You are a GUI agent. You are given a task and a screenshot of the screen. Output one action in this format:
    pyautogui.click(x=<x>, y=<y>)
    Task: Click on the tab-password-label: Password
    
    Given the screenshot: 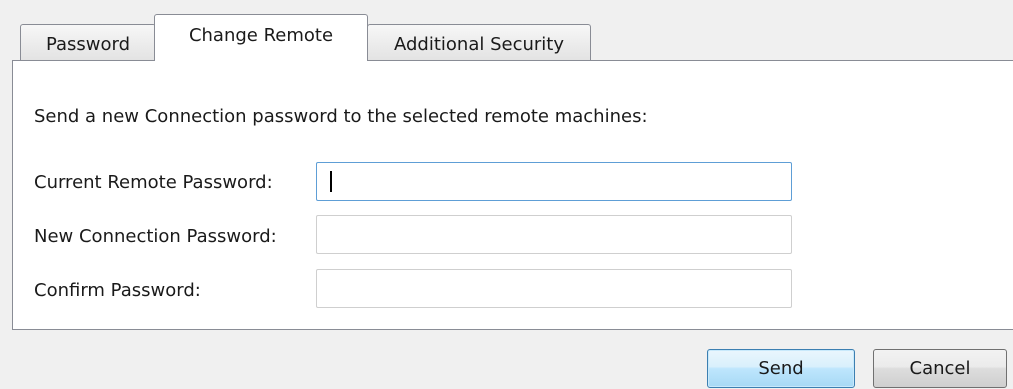 What is the action you would take?
    pyautogui.click(x=88, y=44)
    